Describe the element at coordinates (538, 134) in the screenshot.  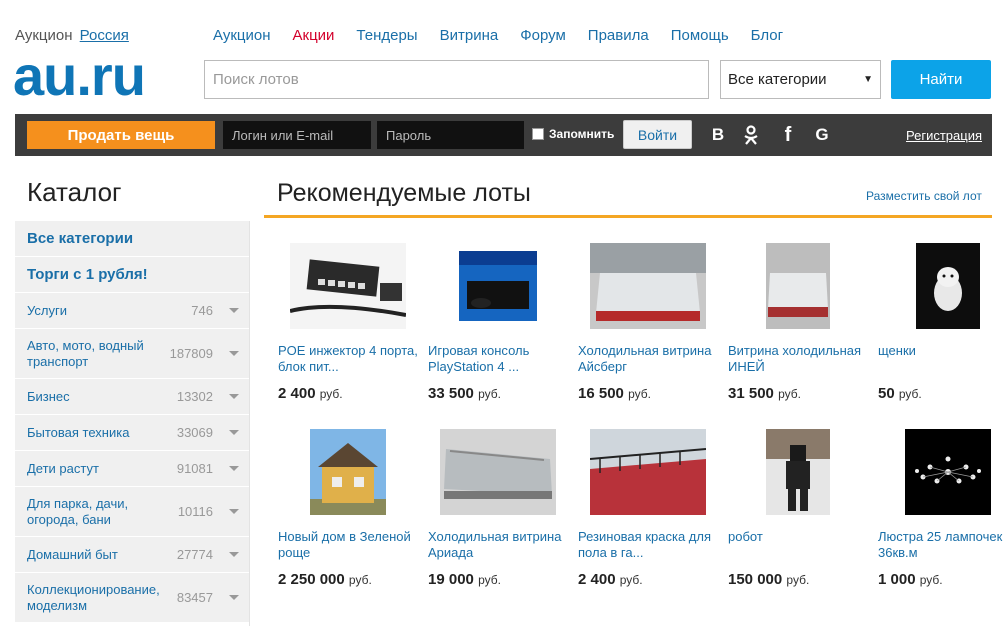
I see `remember-checkbox` at that location.